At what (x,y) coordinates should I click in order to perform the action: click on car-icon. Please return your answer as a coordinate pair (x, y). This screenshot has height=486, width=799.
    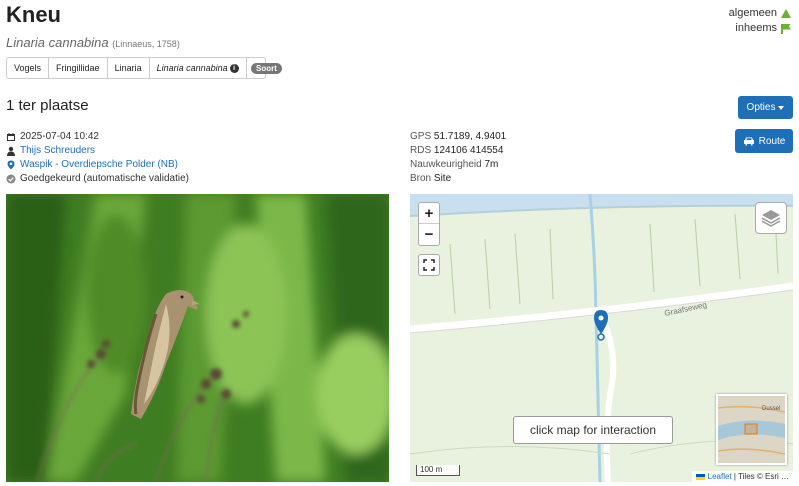
    Looking at the image, I should click on (748, 141).